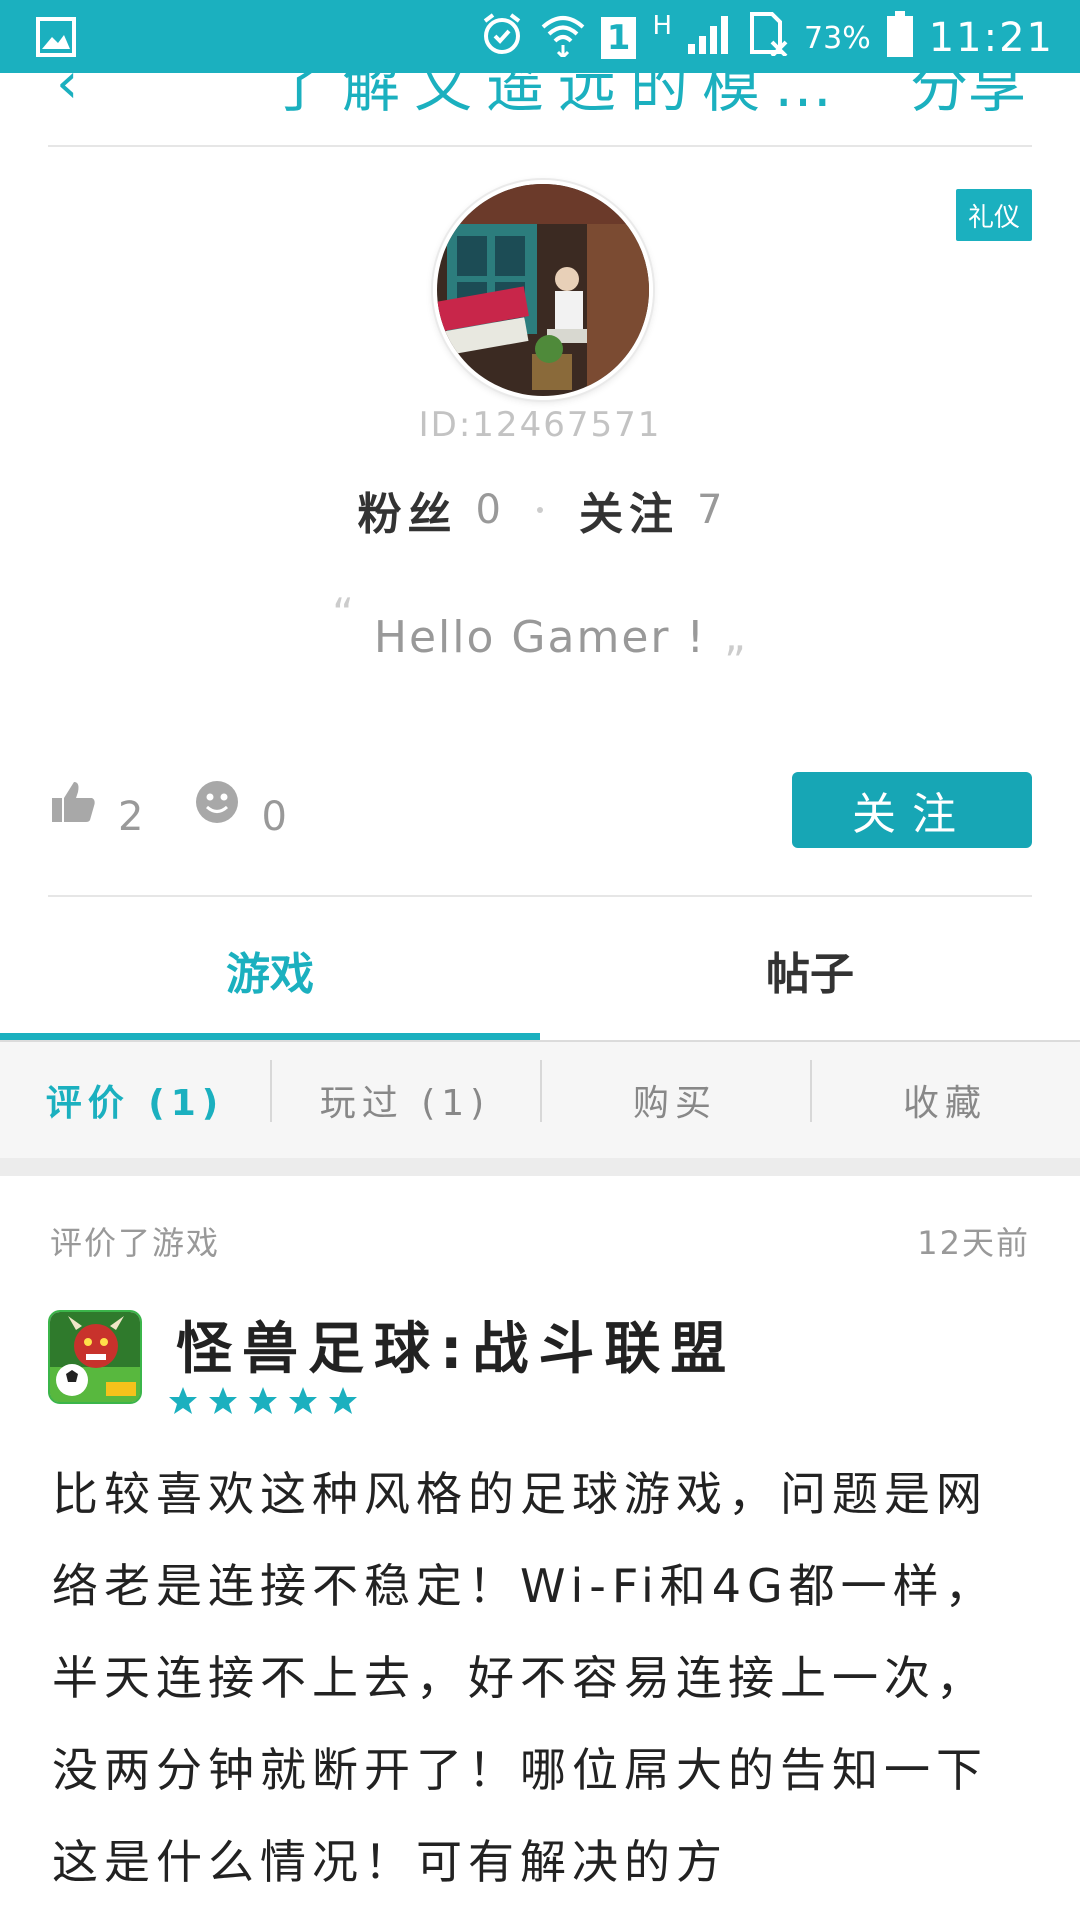 The width and height of the screenshot is (1080, 1920). I want to click on likes-count: 2, so click(131, 817).